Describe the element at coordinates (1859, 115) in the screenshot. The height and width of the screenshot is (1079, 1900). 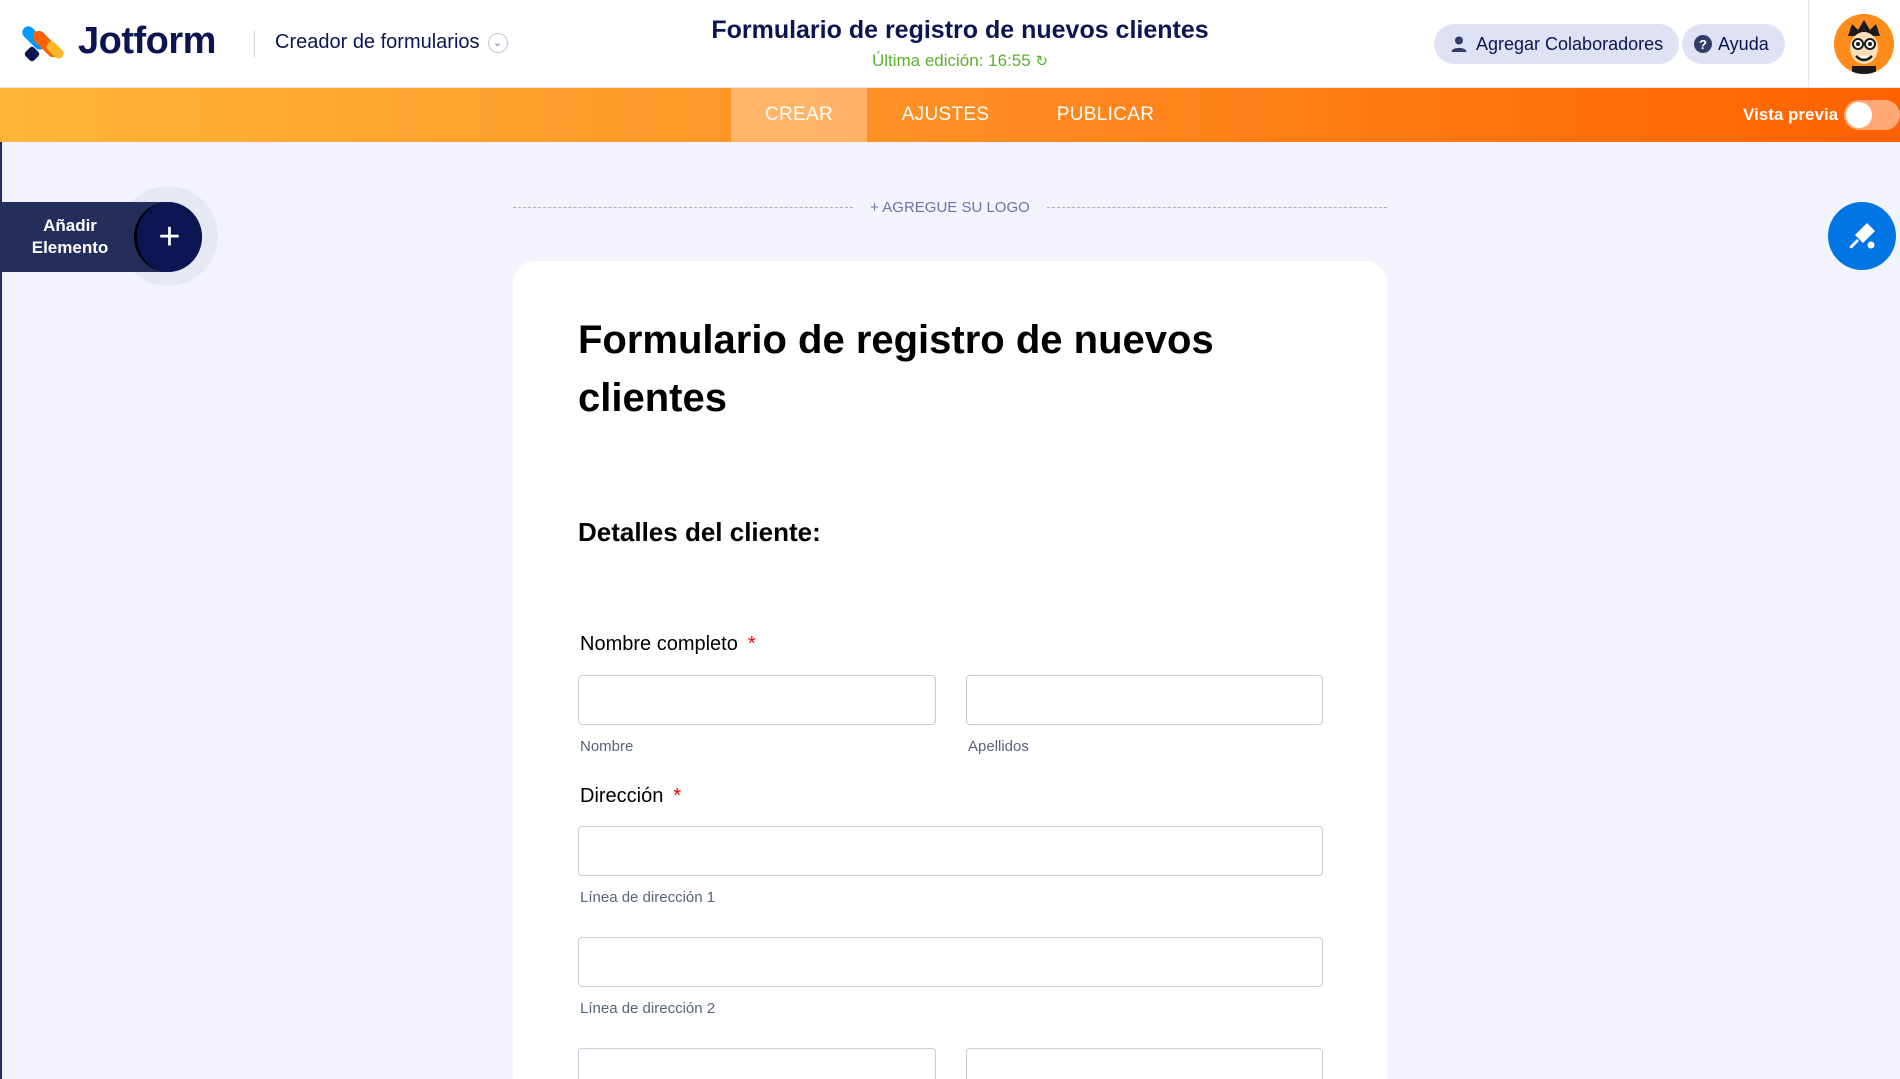
I see `toggle-knob` at that location.